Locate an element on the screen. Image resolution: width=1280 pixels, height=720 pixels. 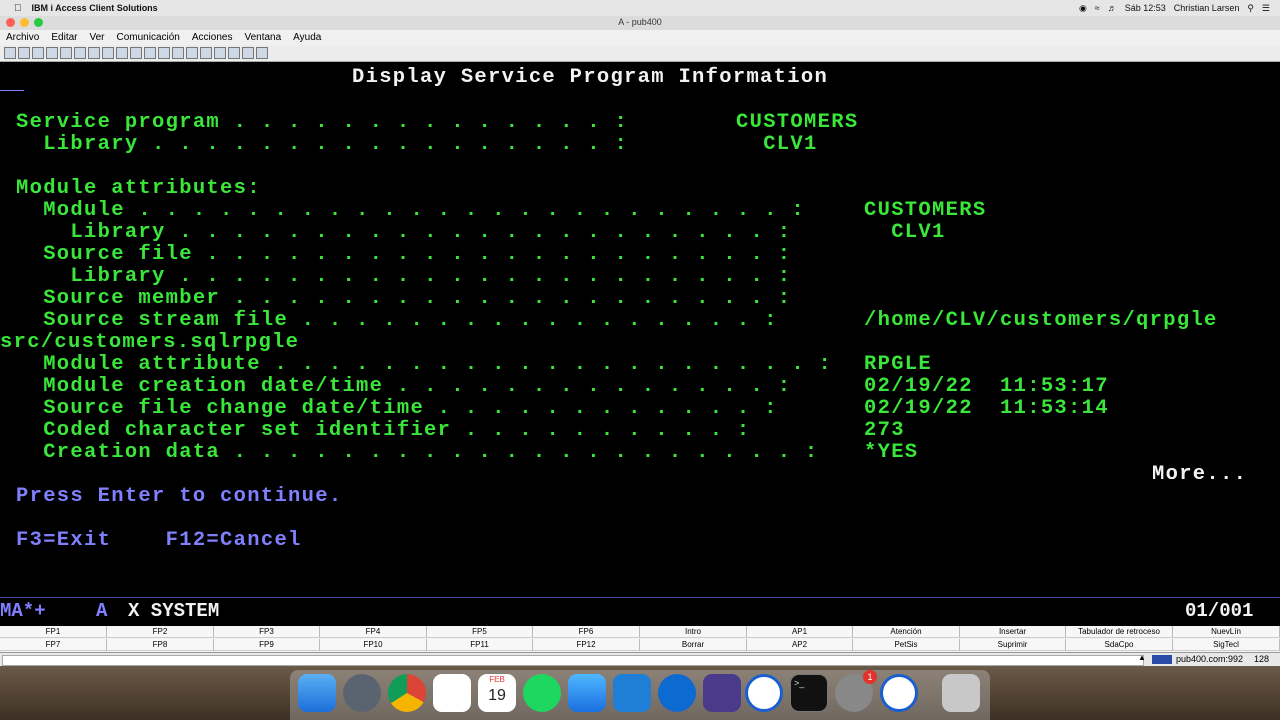
window-title: A - pub400 is located at coordinates (640, 22).